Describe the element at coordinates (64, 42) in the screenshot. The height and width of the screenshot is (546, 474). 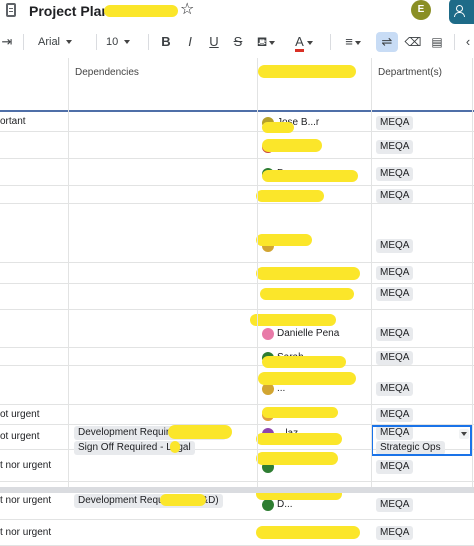
I see `font-select: Arial` at that location.